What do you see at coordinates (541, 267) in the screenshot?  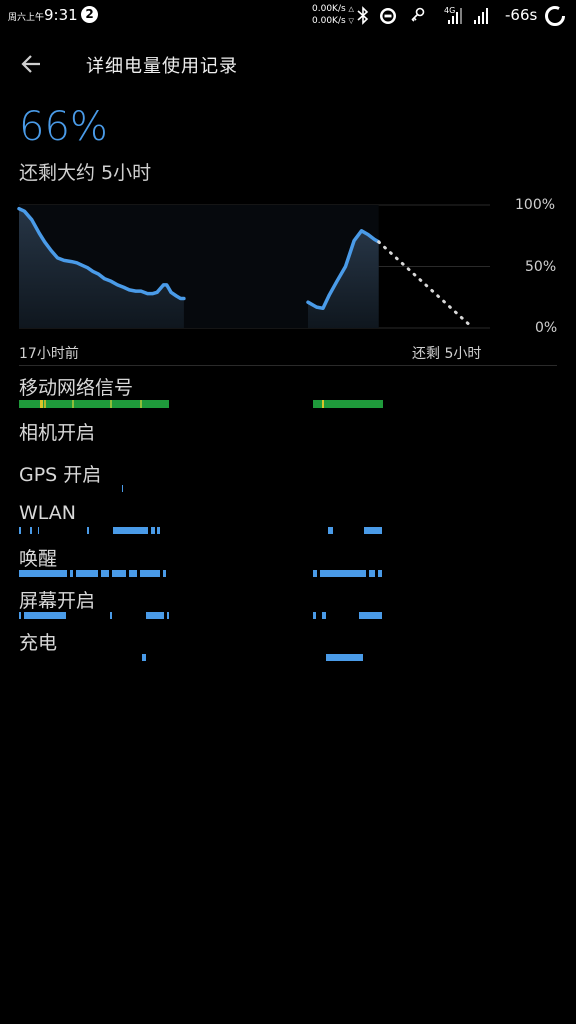 I see `y-tick-50: 50%` at bounding box center [541, 267].